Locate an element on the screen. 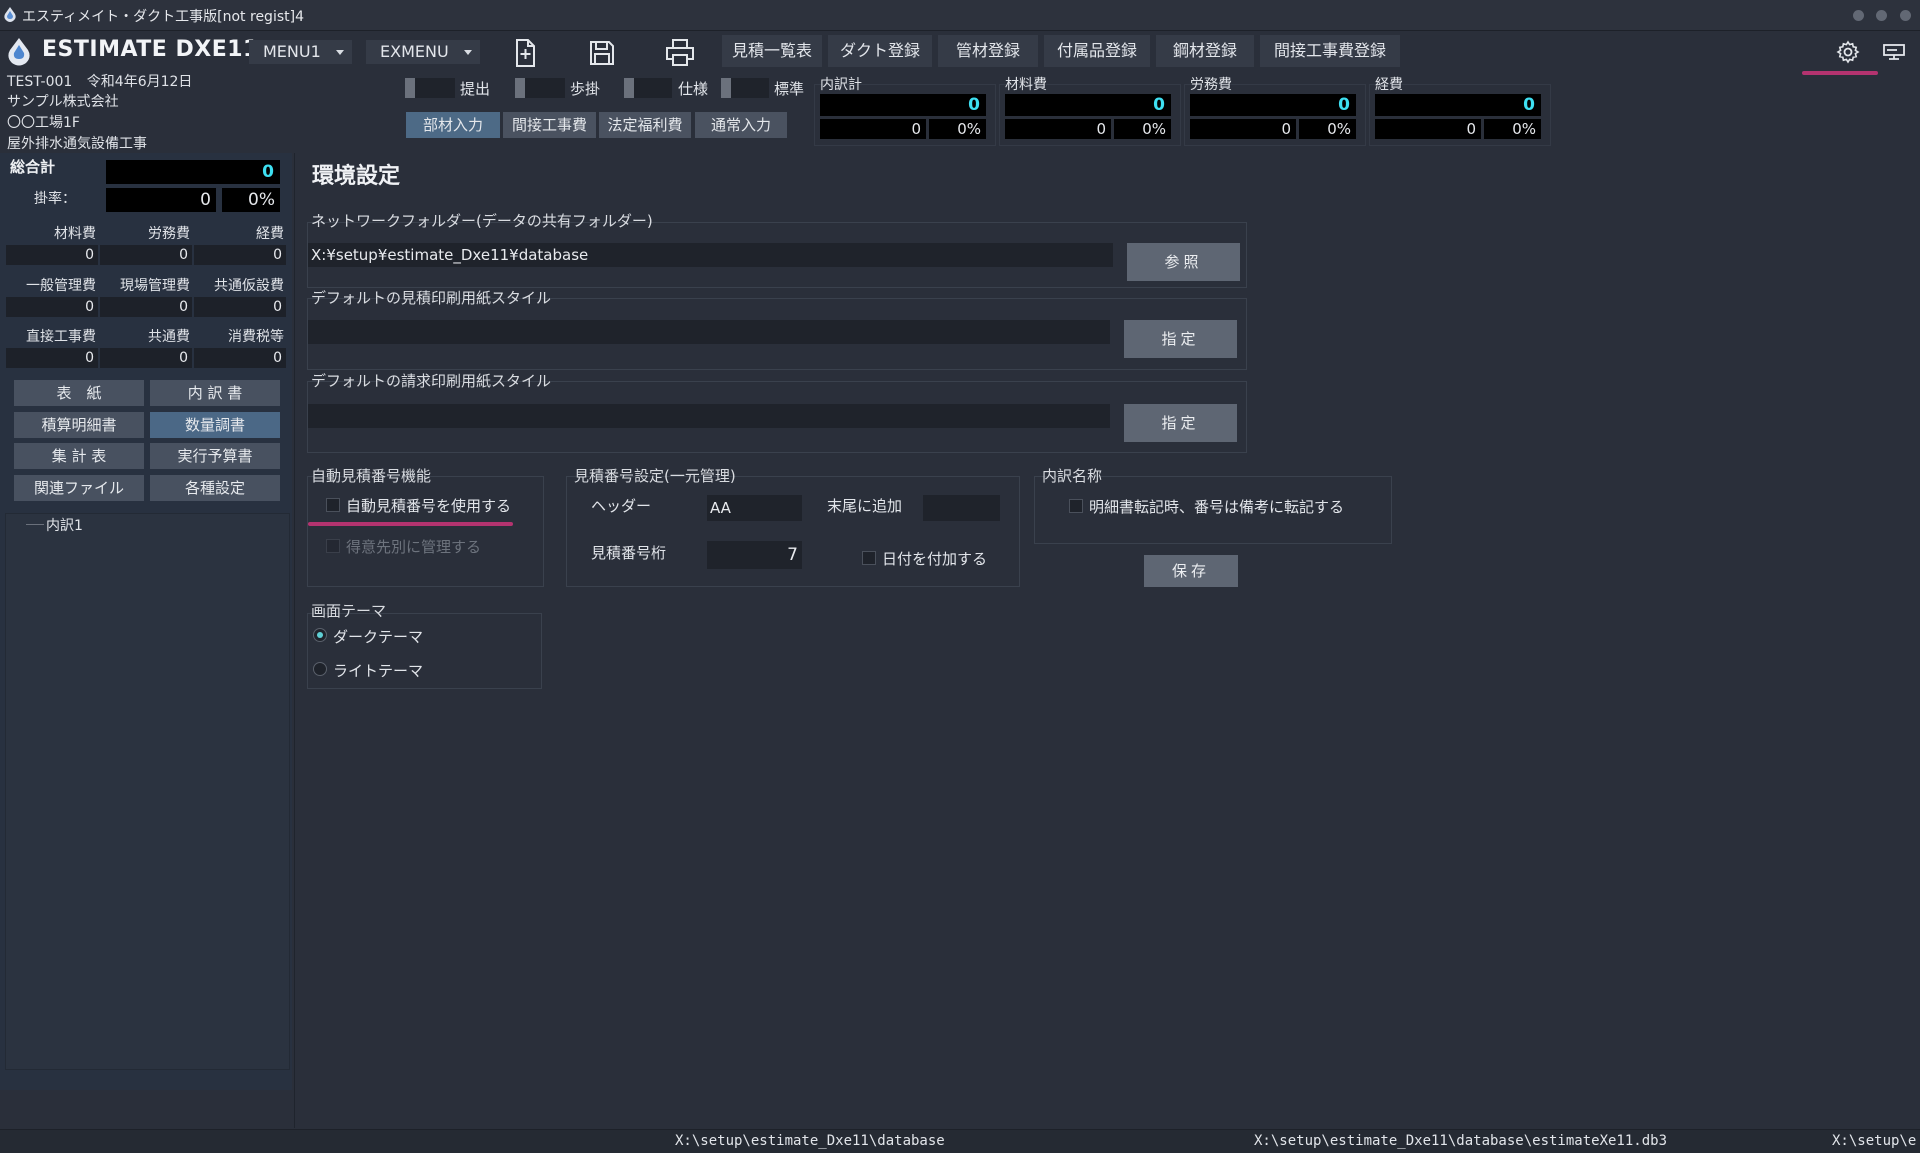  theme-label: 画面テーマ is located at coordinates (349, 611).